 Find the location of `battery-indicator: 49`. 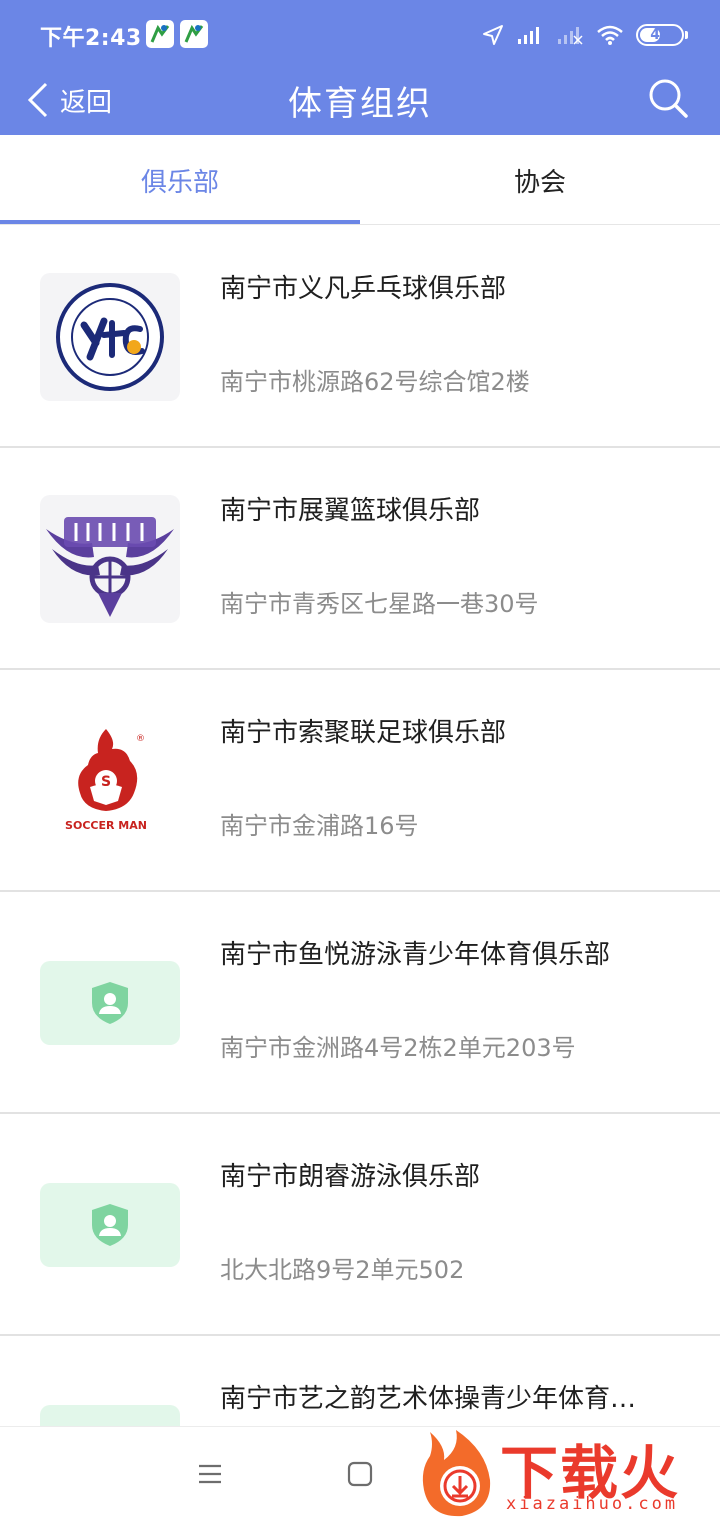

battery-indicator: 49 is located at coordinates (662, 35).